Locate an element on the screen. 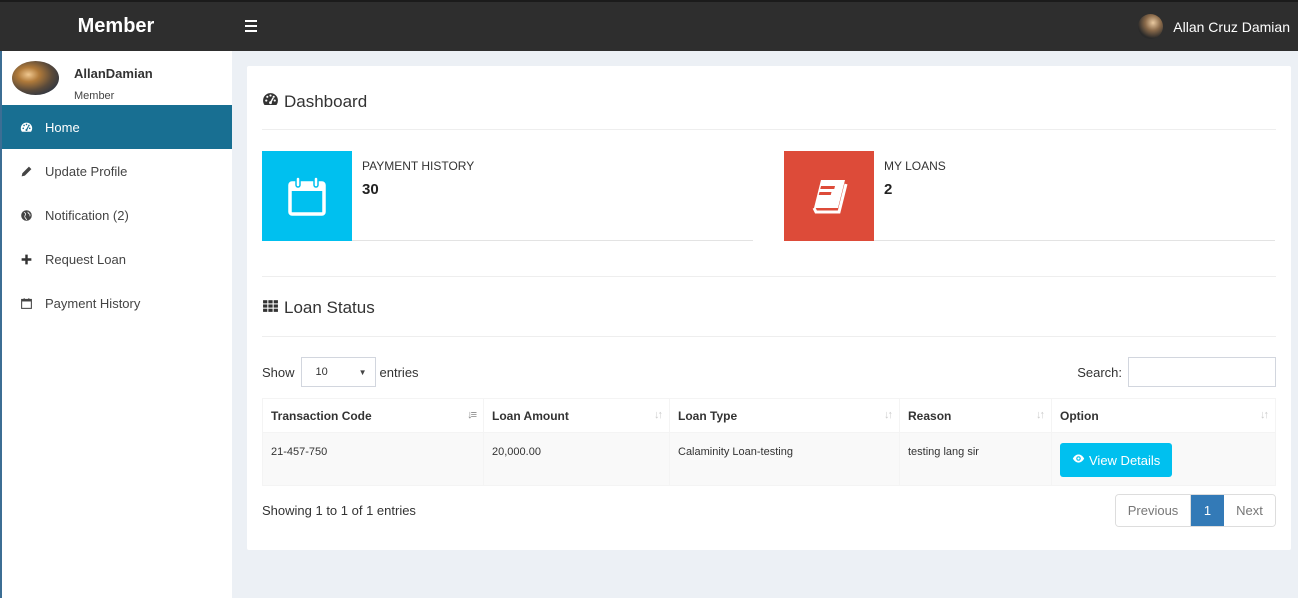 The image size is (1298, 598). info-box-payment-history: PAYMENT HISTORY 30 is located at coordinates (507, 196).